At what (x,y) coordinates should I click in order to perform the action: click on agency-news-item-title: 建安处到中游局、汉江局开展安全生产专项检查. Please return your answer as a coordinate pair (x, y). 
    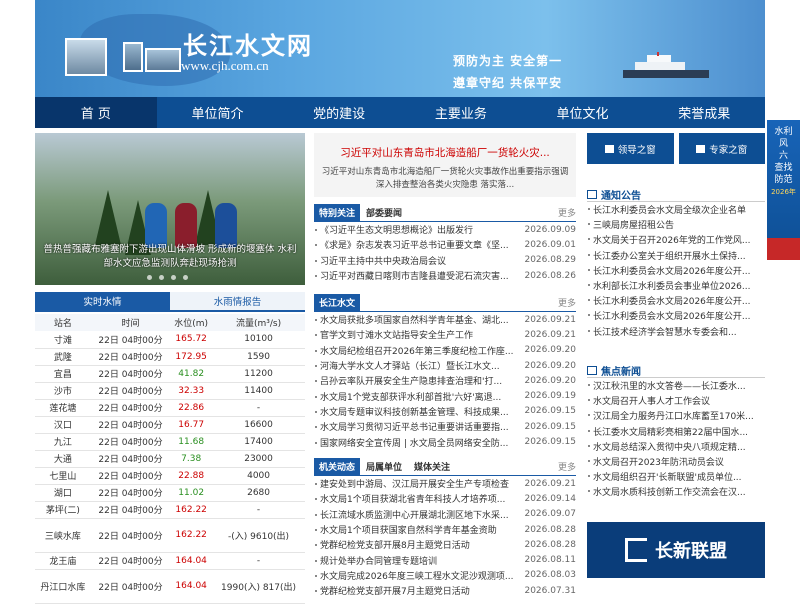
    Looking at the image, I should click on (418, 483).